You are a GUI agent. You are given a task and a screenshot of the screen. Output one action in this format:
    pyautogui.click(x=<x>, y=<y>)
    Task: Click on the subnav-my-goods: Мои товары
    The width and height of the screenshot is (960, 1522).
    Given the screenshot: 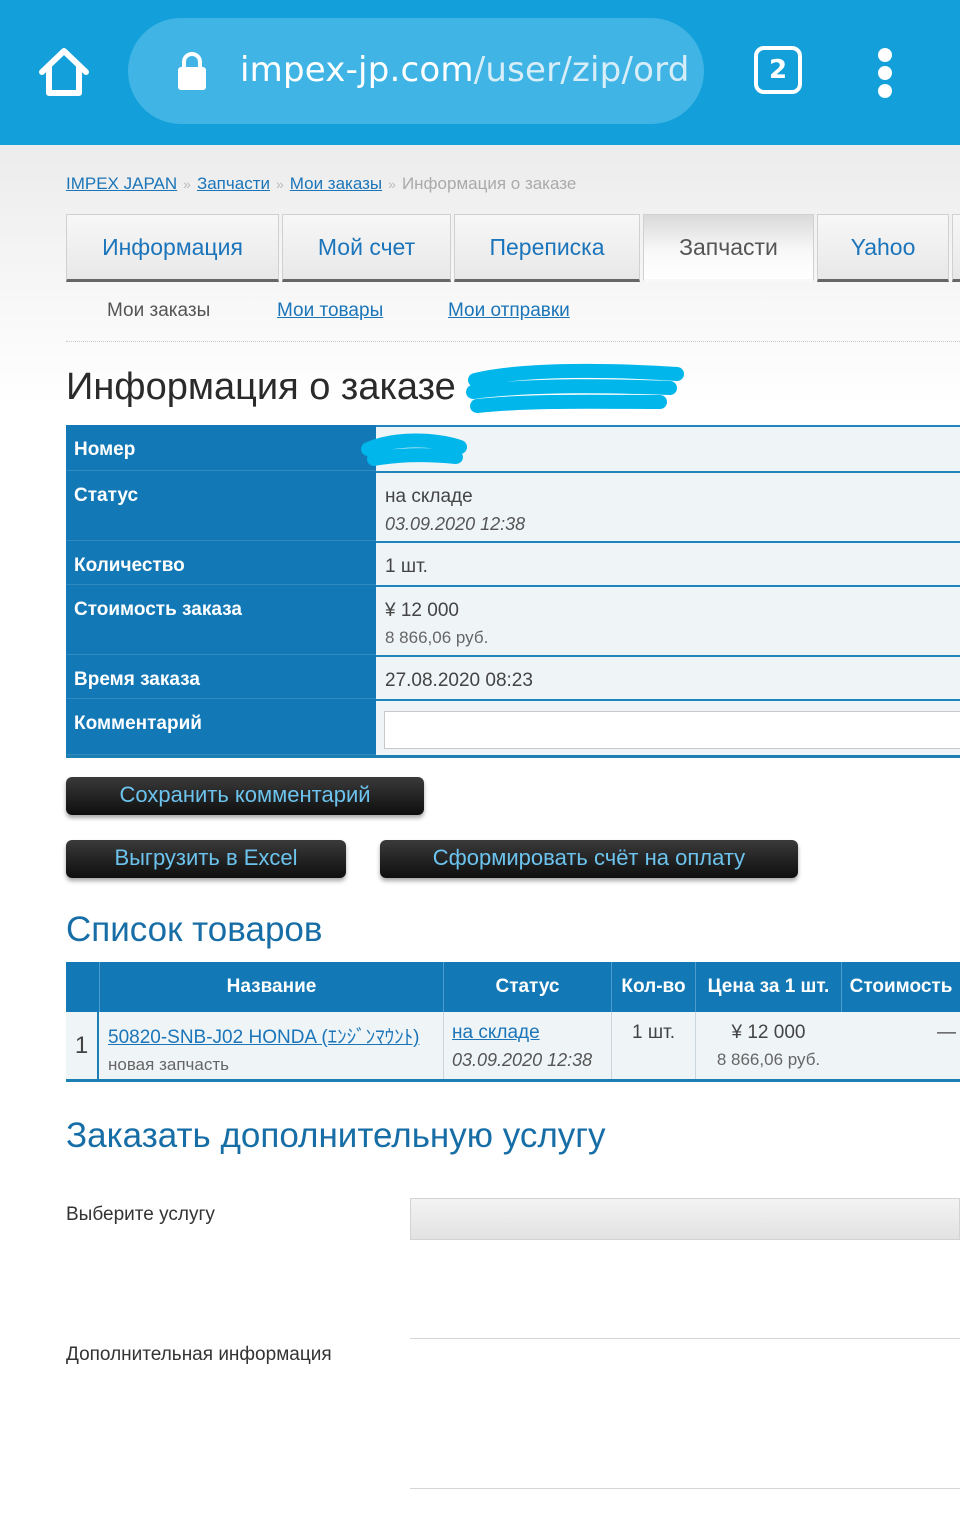 What is the action you would take?
    pyautogui.click(x=330, y=311)
    